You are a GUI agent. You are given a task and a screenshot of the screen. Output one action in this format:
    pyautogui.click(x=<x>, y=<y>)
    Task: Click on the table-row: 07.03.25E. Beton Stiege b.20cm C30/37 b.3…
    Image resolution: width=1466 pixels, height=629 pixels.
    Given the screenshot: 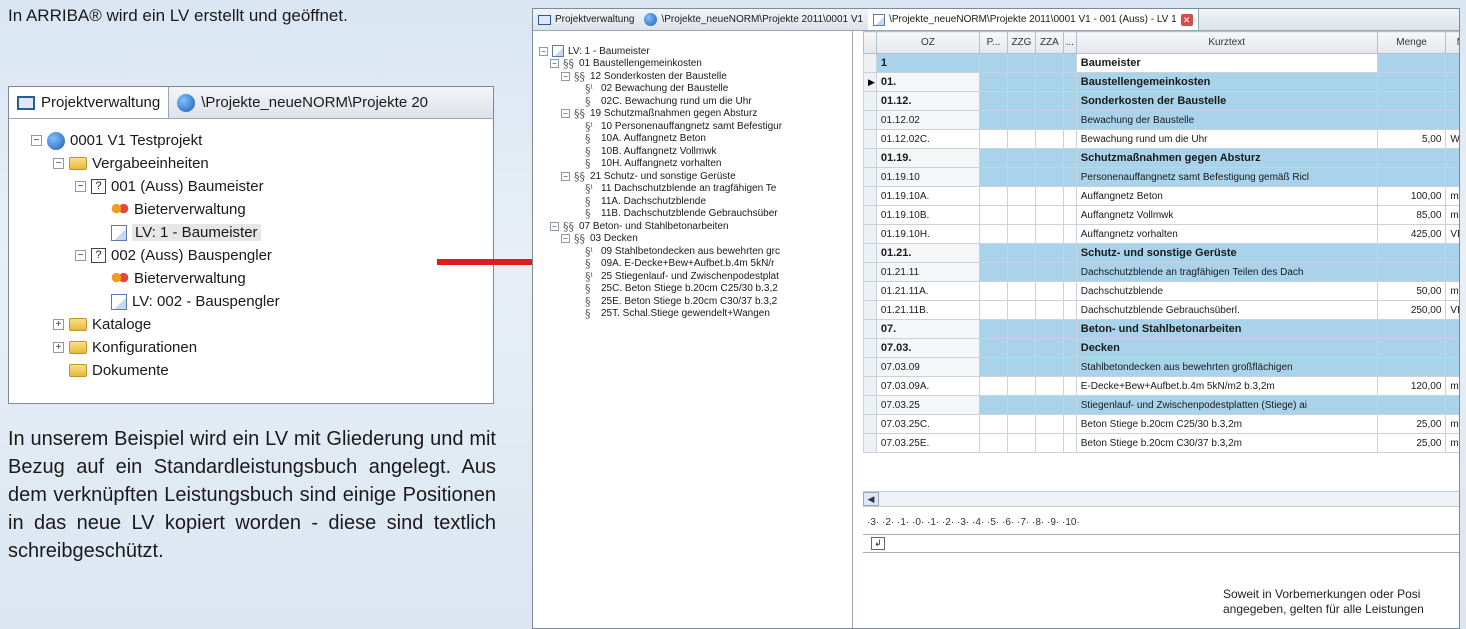 What is the action you would take?
    pyautogui.click(x=1161, y=443)
    